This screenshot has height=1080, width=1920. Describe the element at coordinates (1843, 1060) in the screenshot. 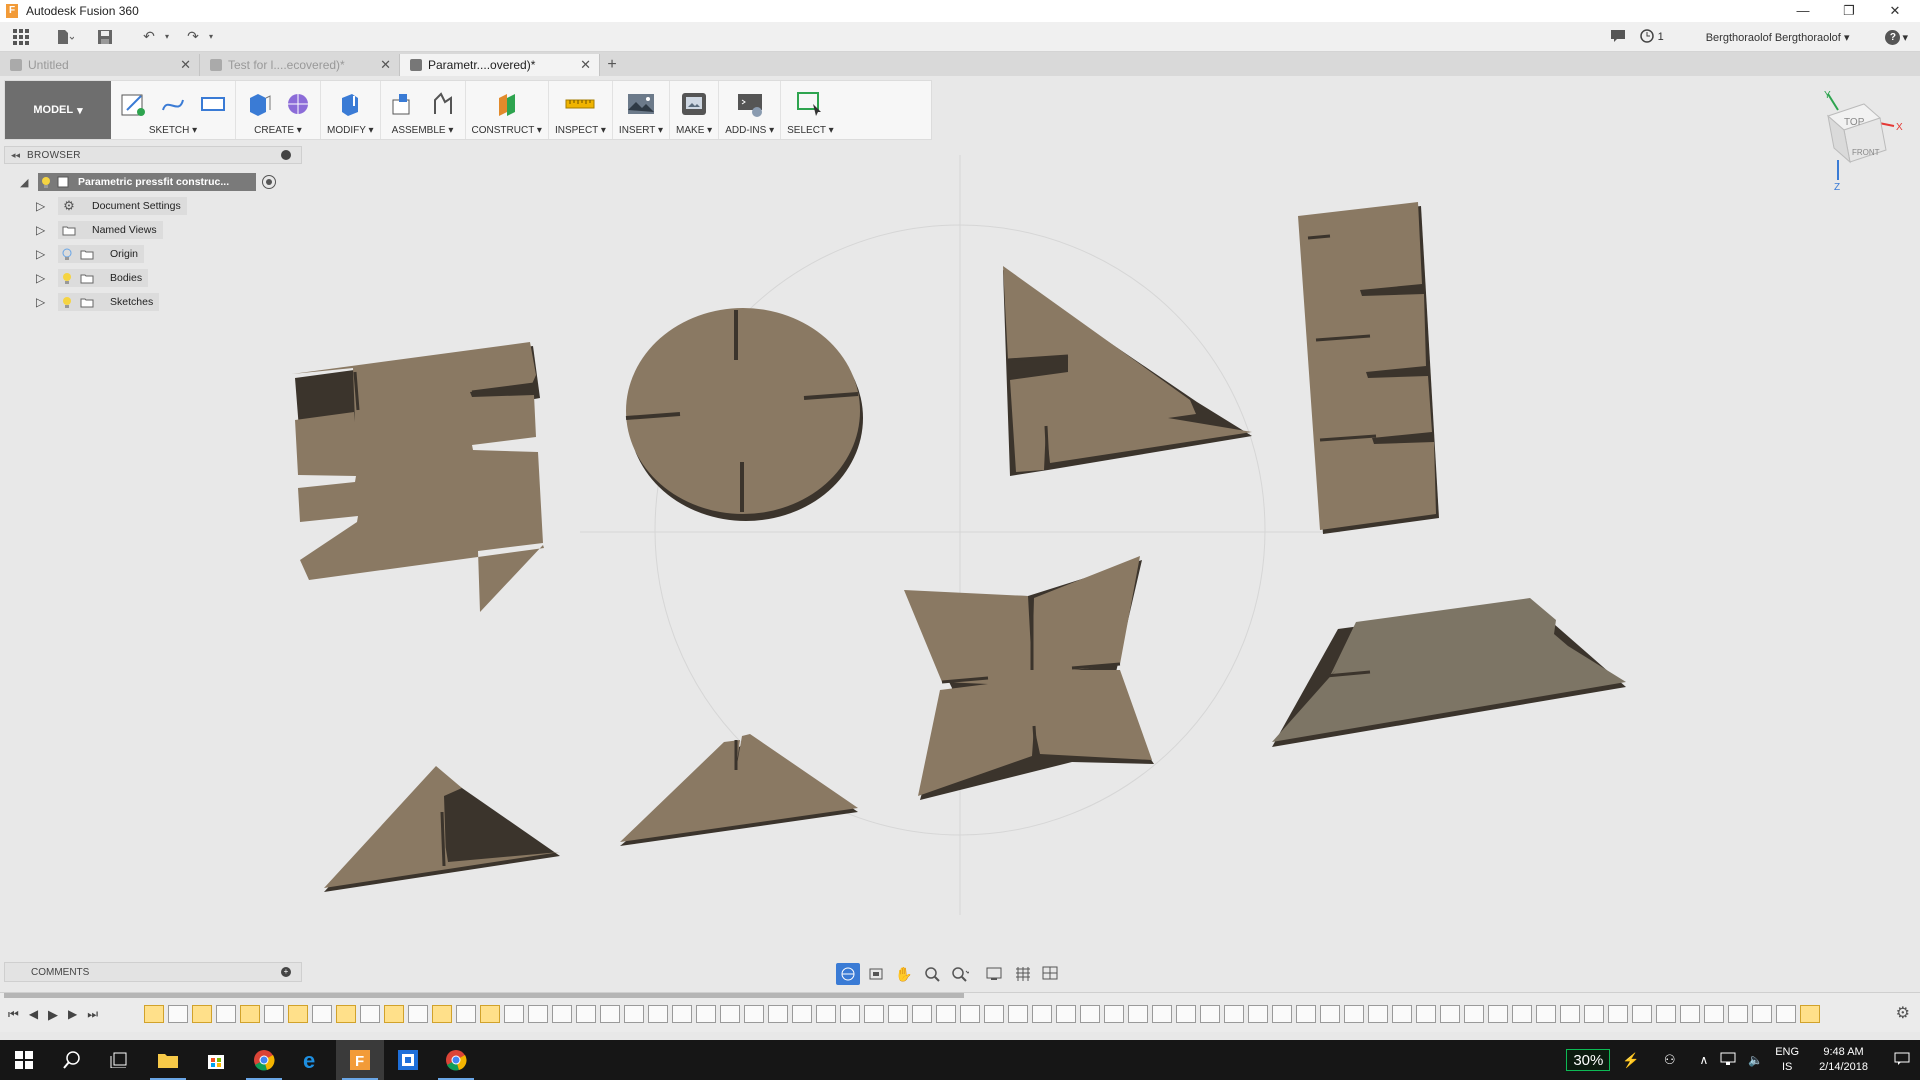

I see `clock: 9:48 AM 2/14/2018` at that location.